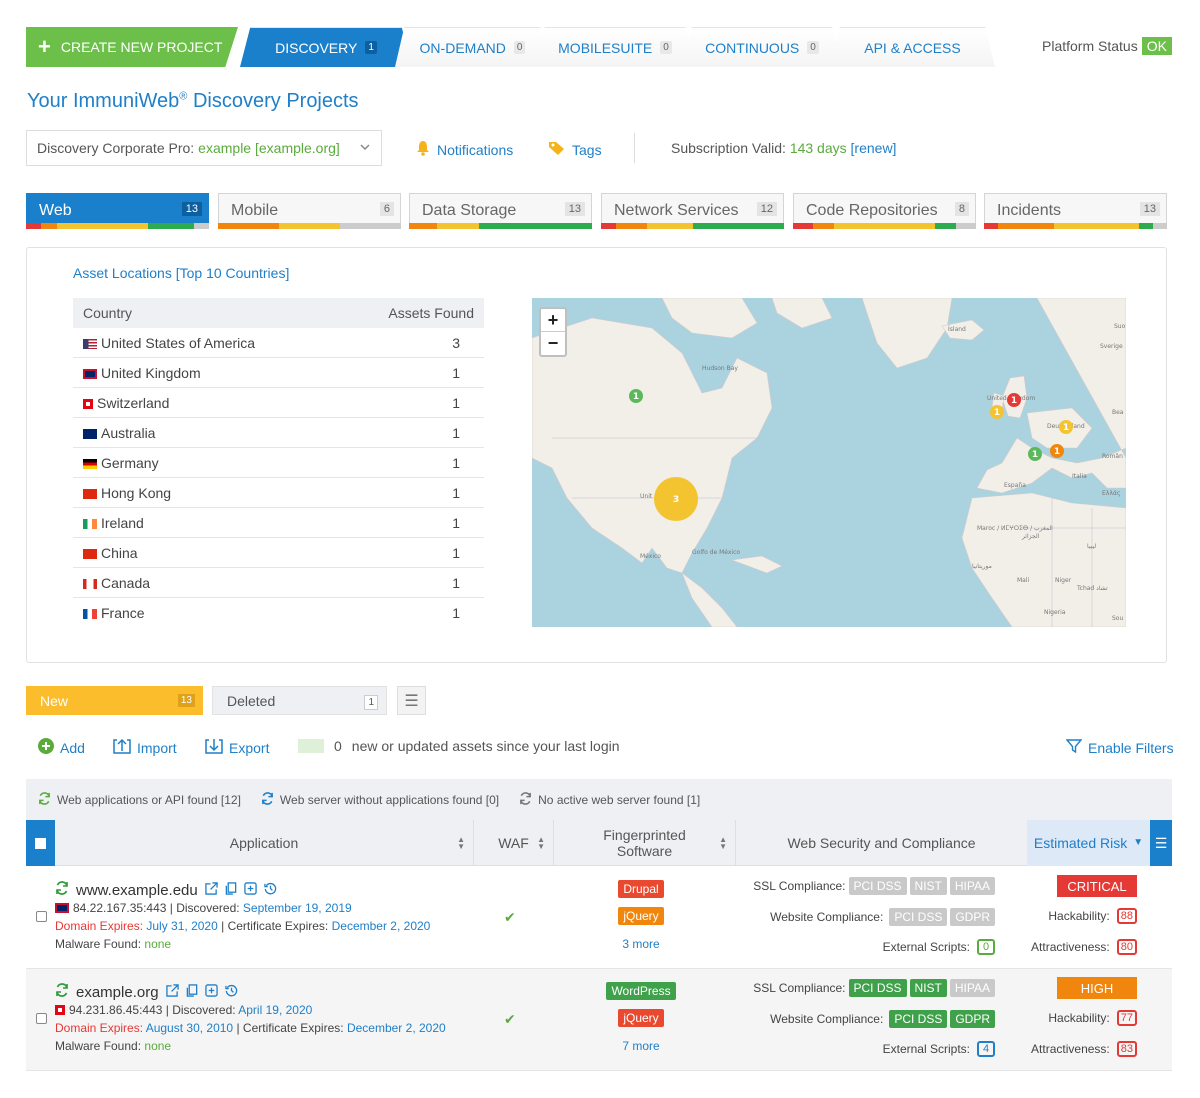  Describe the element at coordinates (676, 210) in the screenshot. I see `asset-tab-label: Network Services` at that location.